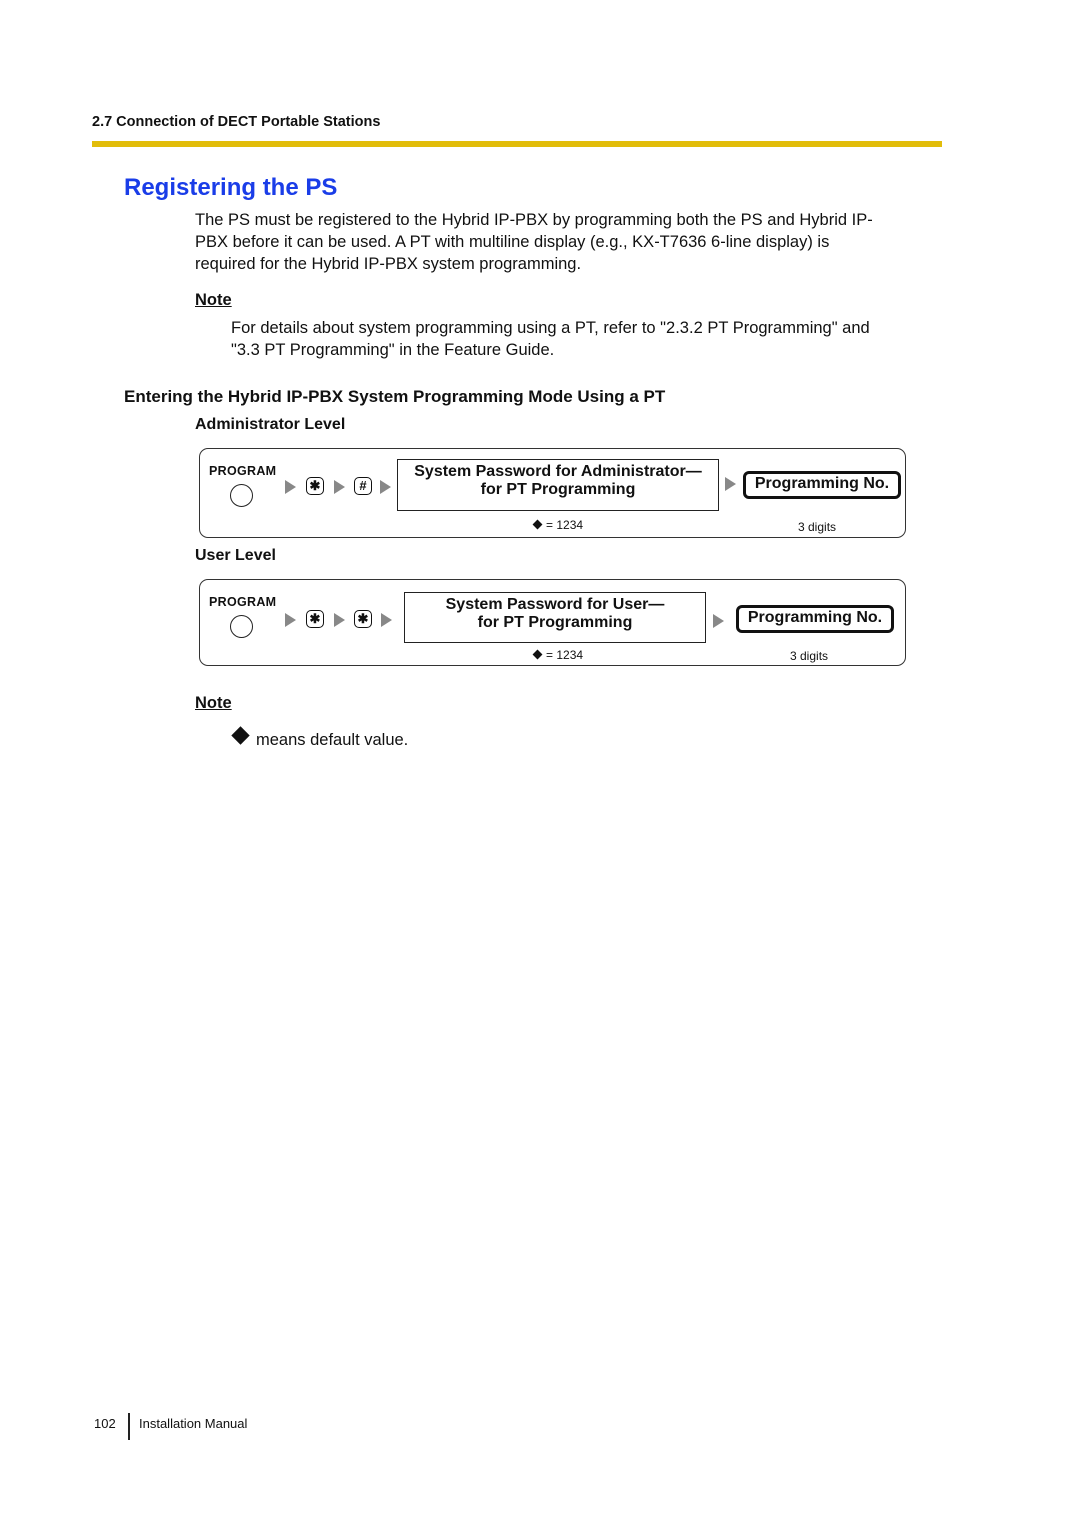  What do you see at coordinates (129, 1426) in the screenshot?
I see `footer-divider` at bounding box center [129, 1426].